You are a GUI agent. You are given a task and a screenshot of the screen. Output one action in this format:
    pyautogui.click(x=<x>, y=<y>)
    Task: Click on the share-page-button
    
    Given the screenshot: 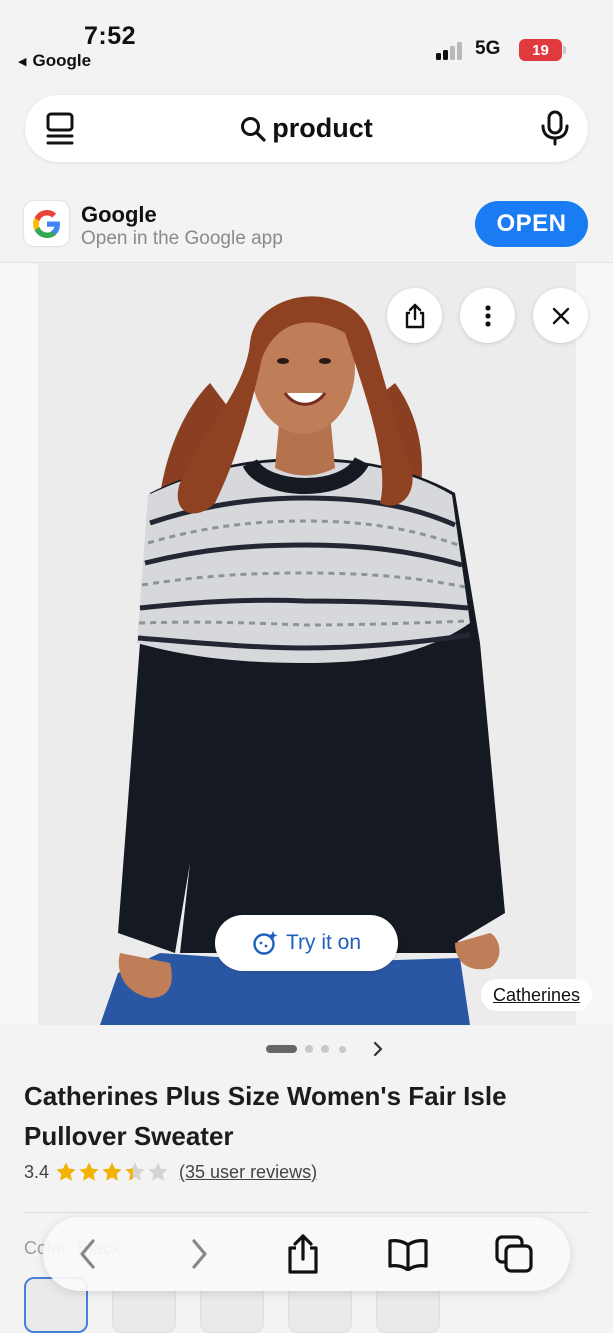 What is the action you would take?
    pyautogui.click(x=303, y=1254)
    